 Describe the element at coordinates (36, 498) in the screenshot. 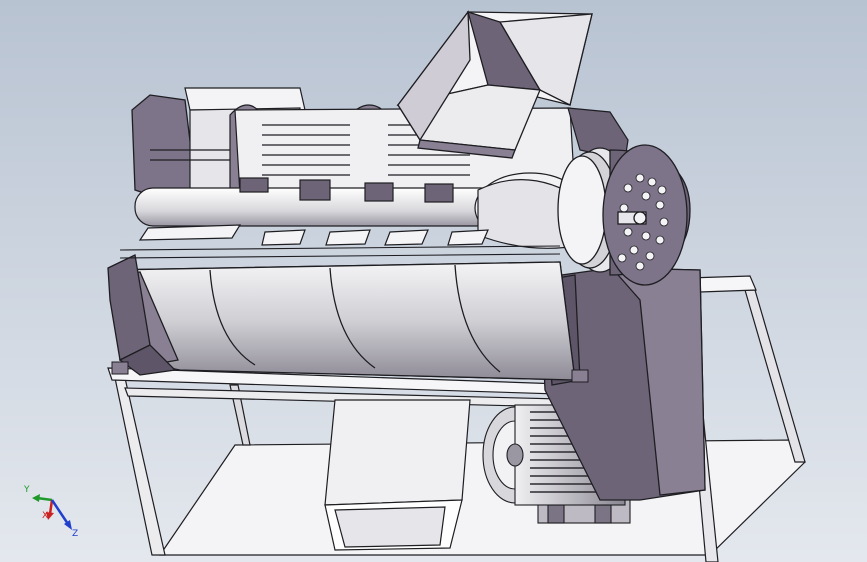

I see `y-axis-arrowhead` at that location.